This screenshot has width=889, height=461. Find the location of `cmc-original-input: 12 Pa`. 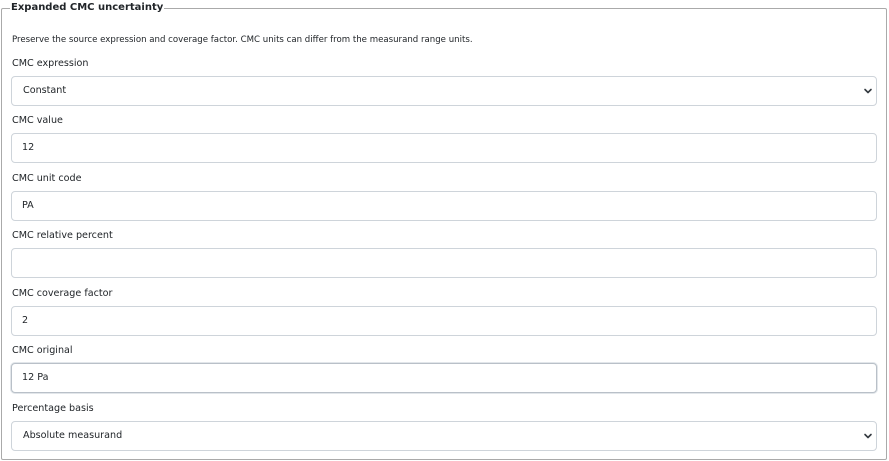

cmc-original-input: 12 Pa is located at coordinates (444, 378).